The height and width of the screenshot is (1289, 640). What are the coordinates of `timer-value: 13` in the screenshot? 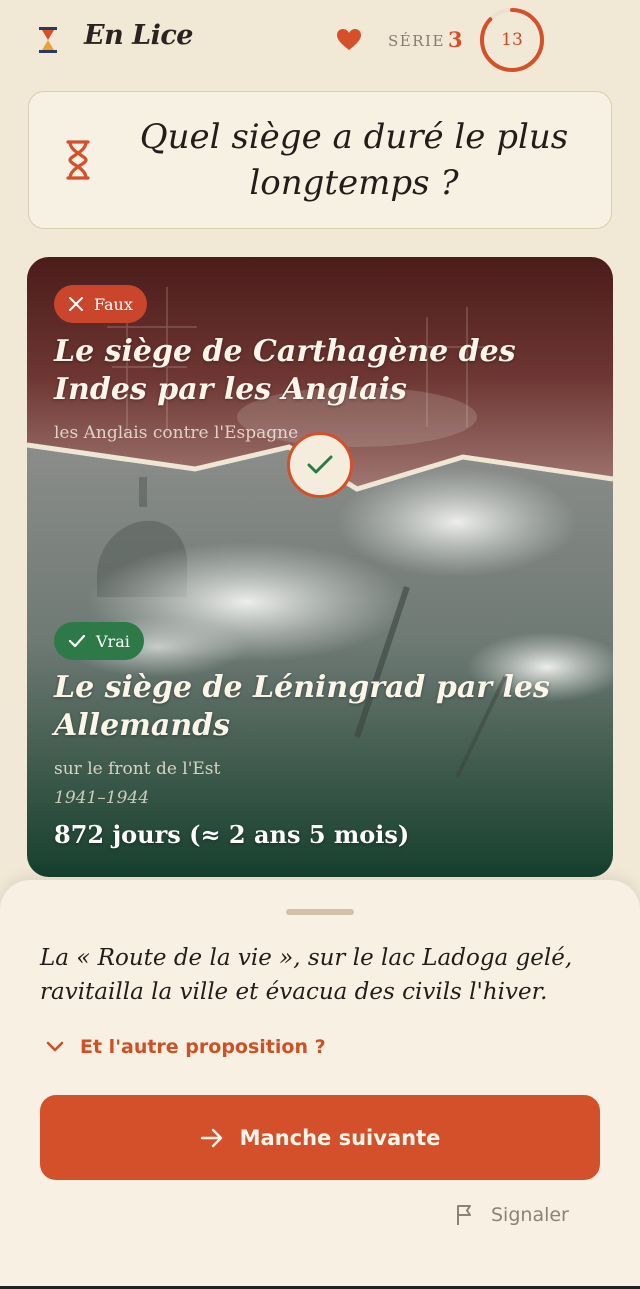 It's located at (512, 40).